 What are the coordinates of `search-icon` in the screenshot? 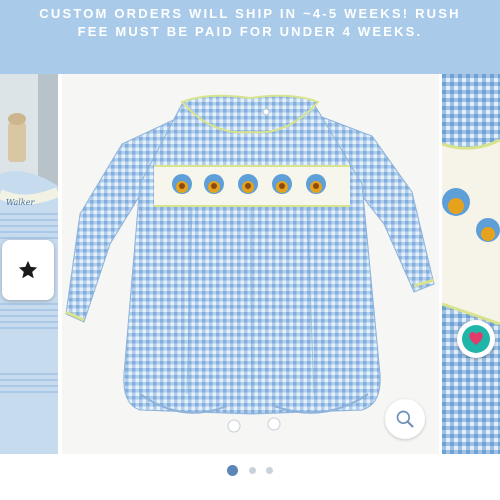 It's located at (405, 419).